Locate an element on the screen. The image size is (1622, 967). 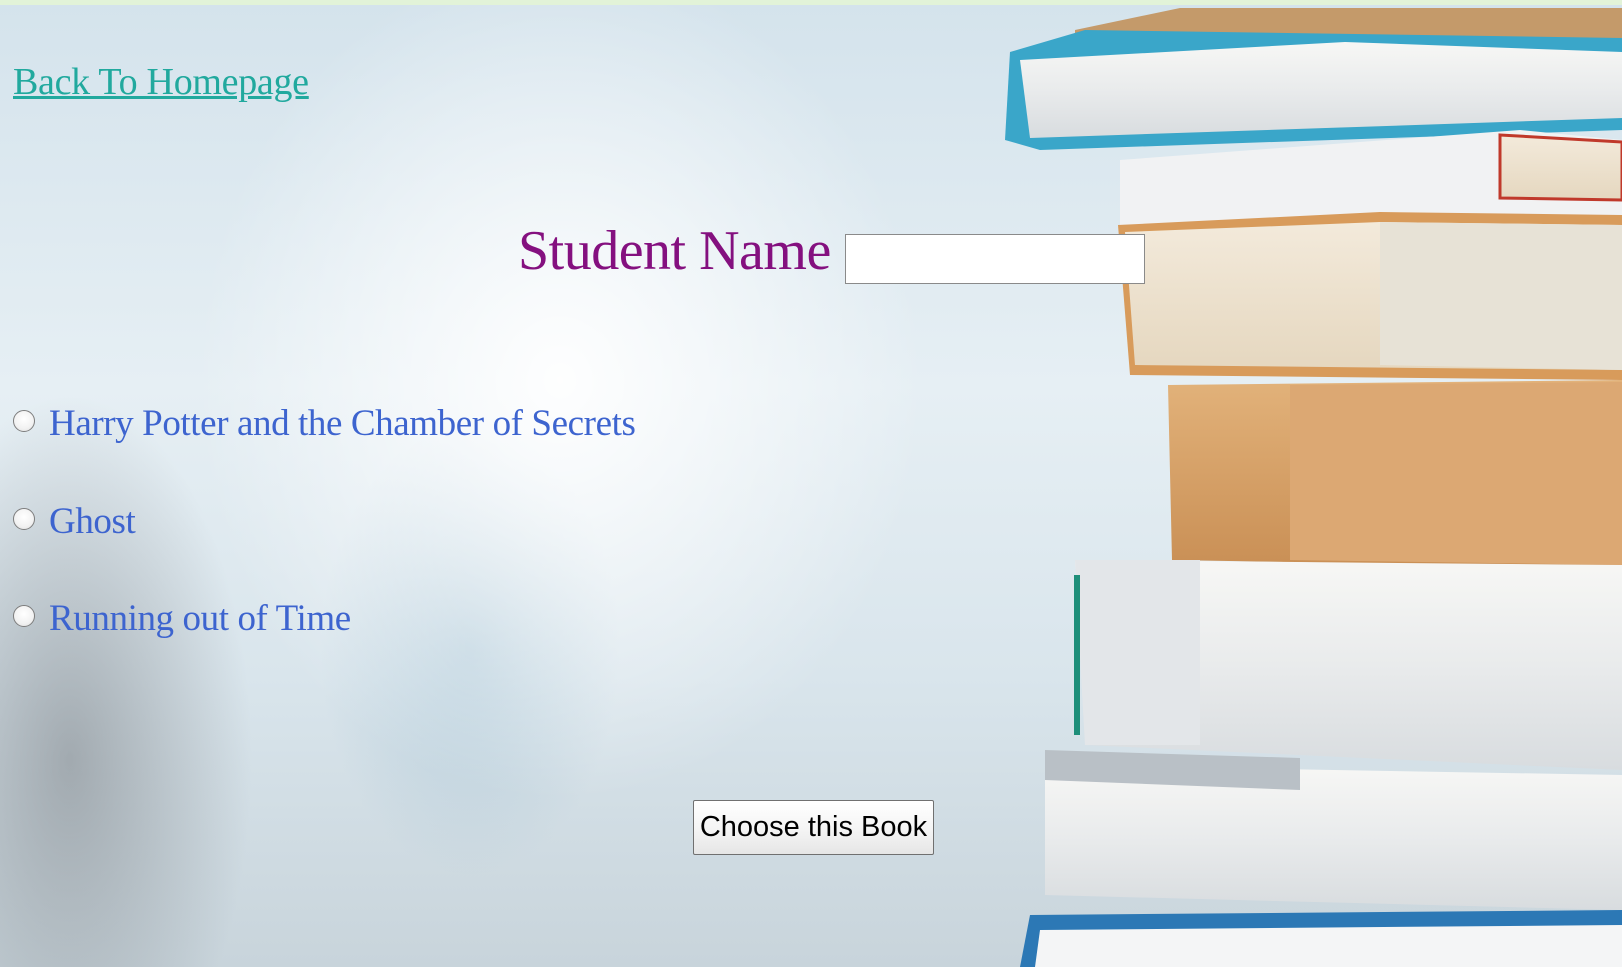
book-option-harry-potter: Harry Potter and the Chamber of Secrets is located at coordinates (324, 423).